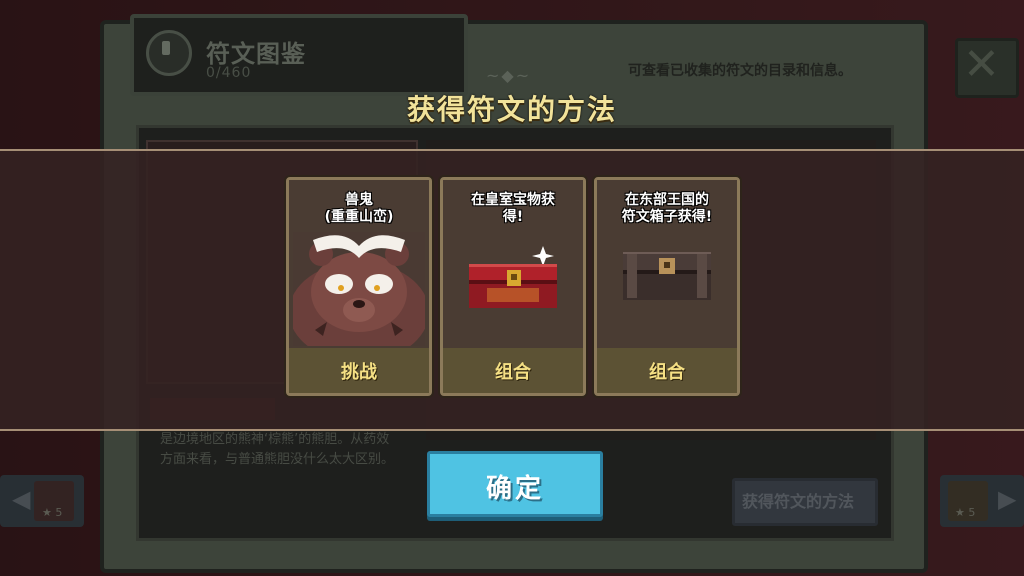 The image size is (1024, 576). What do you see at coordinates (359, 289) in the screenshot?
I see `bear-boss-icon` at bounding box center [359, 289].